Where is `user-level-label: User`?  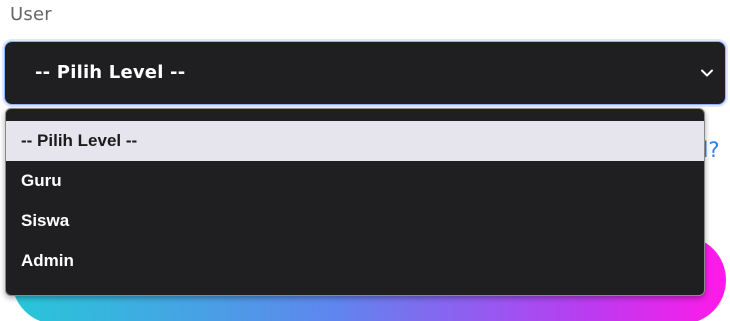 user-level-label: User is located at coordinates (31, 14).